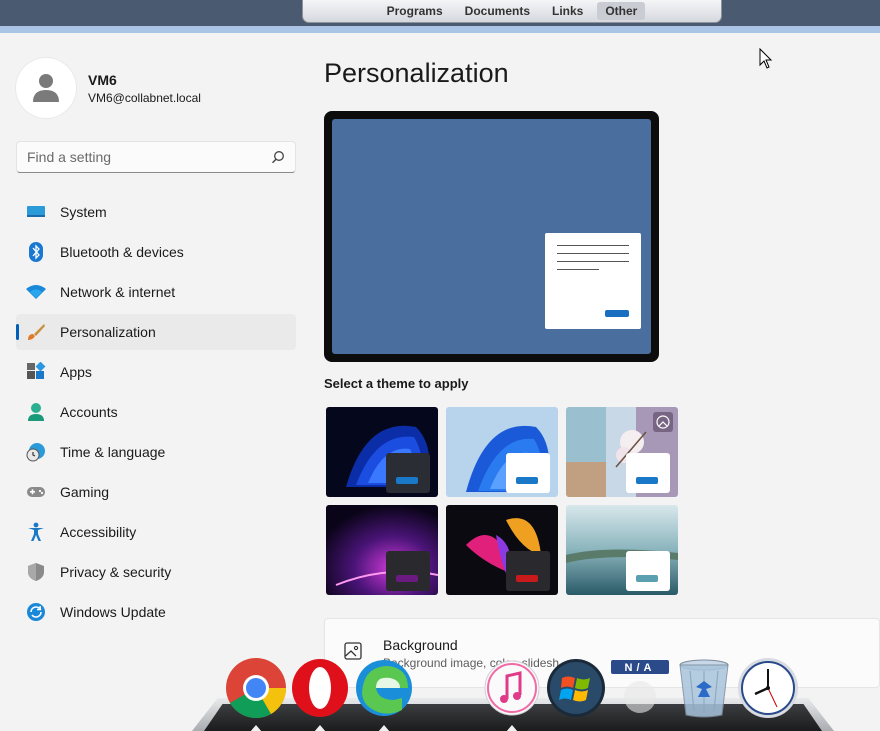 The image size is (880, 731). What do you see at coordinates (415, 11) in the screenshot?
I see `launcher-tab-programs: Programs` at bounding box center [415, 11].